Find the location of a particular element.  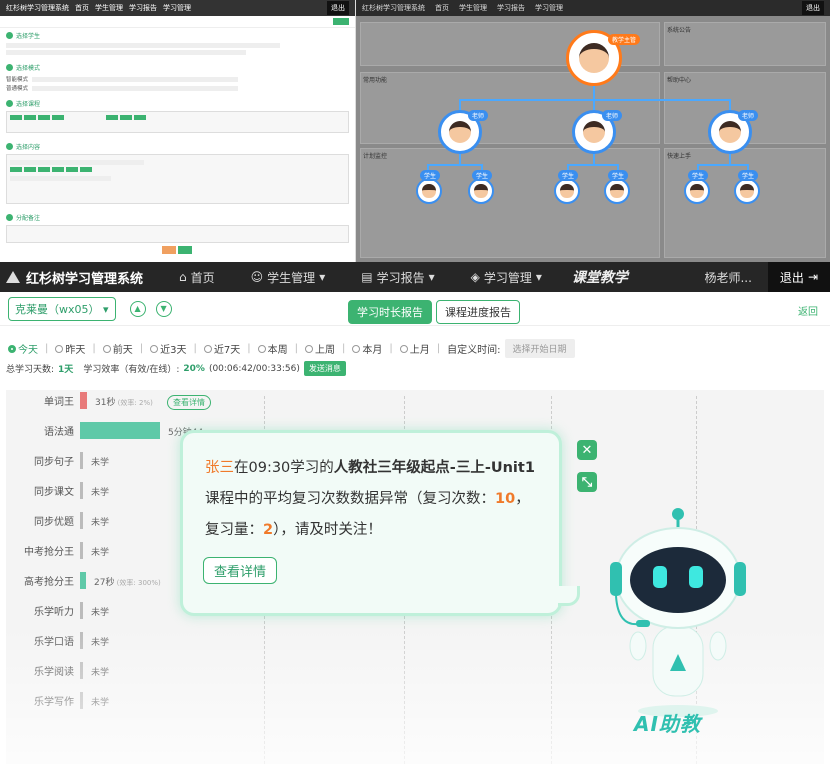

logout-icon: ⇥ is located at coordinates (812, 277).